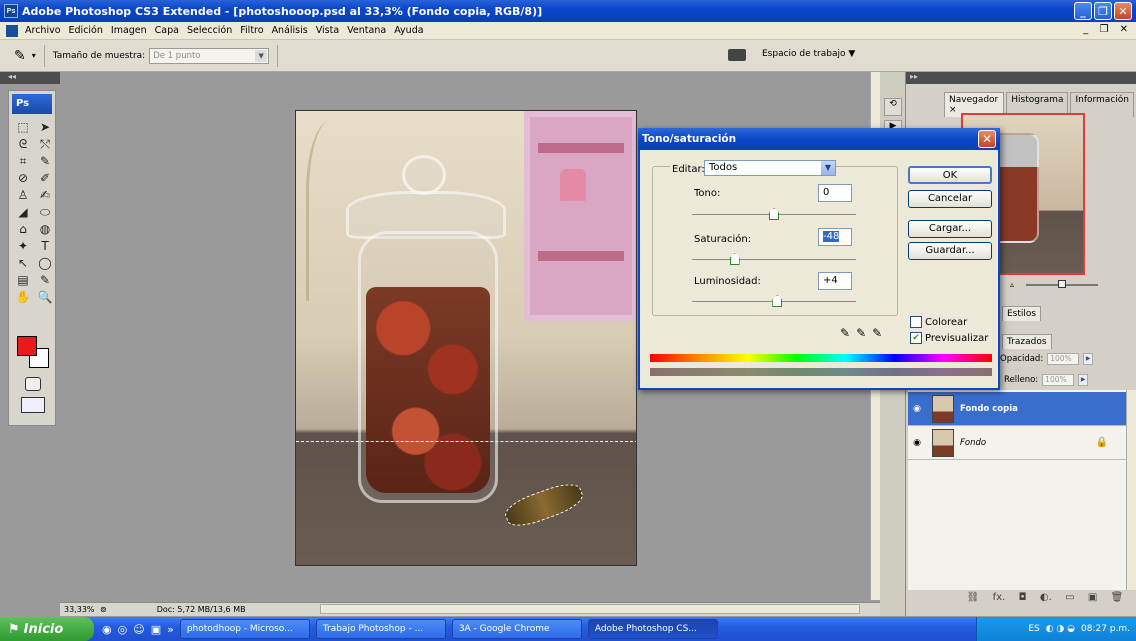 The height and width of the screenshot is (641, 1136). What do you see at coordinates (1033, 629) in the screenshot?
I see `language-indicator: ES` at bounding box center [1033, 629].